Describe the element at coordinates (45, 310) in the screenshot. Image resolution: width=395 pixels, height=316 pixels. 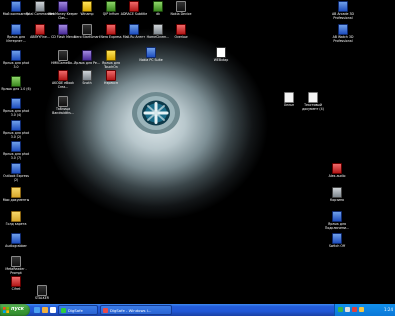
I see `quick-launch-explorer-icon` at that location.